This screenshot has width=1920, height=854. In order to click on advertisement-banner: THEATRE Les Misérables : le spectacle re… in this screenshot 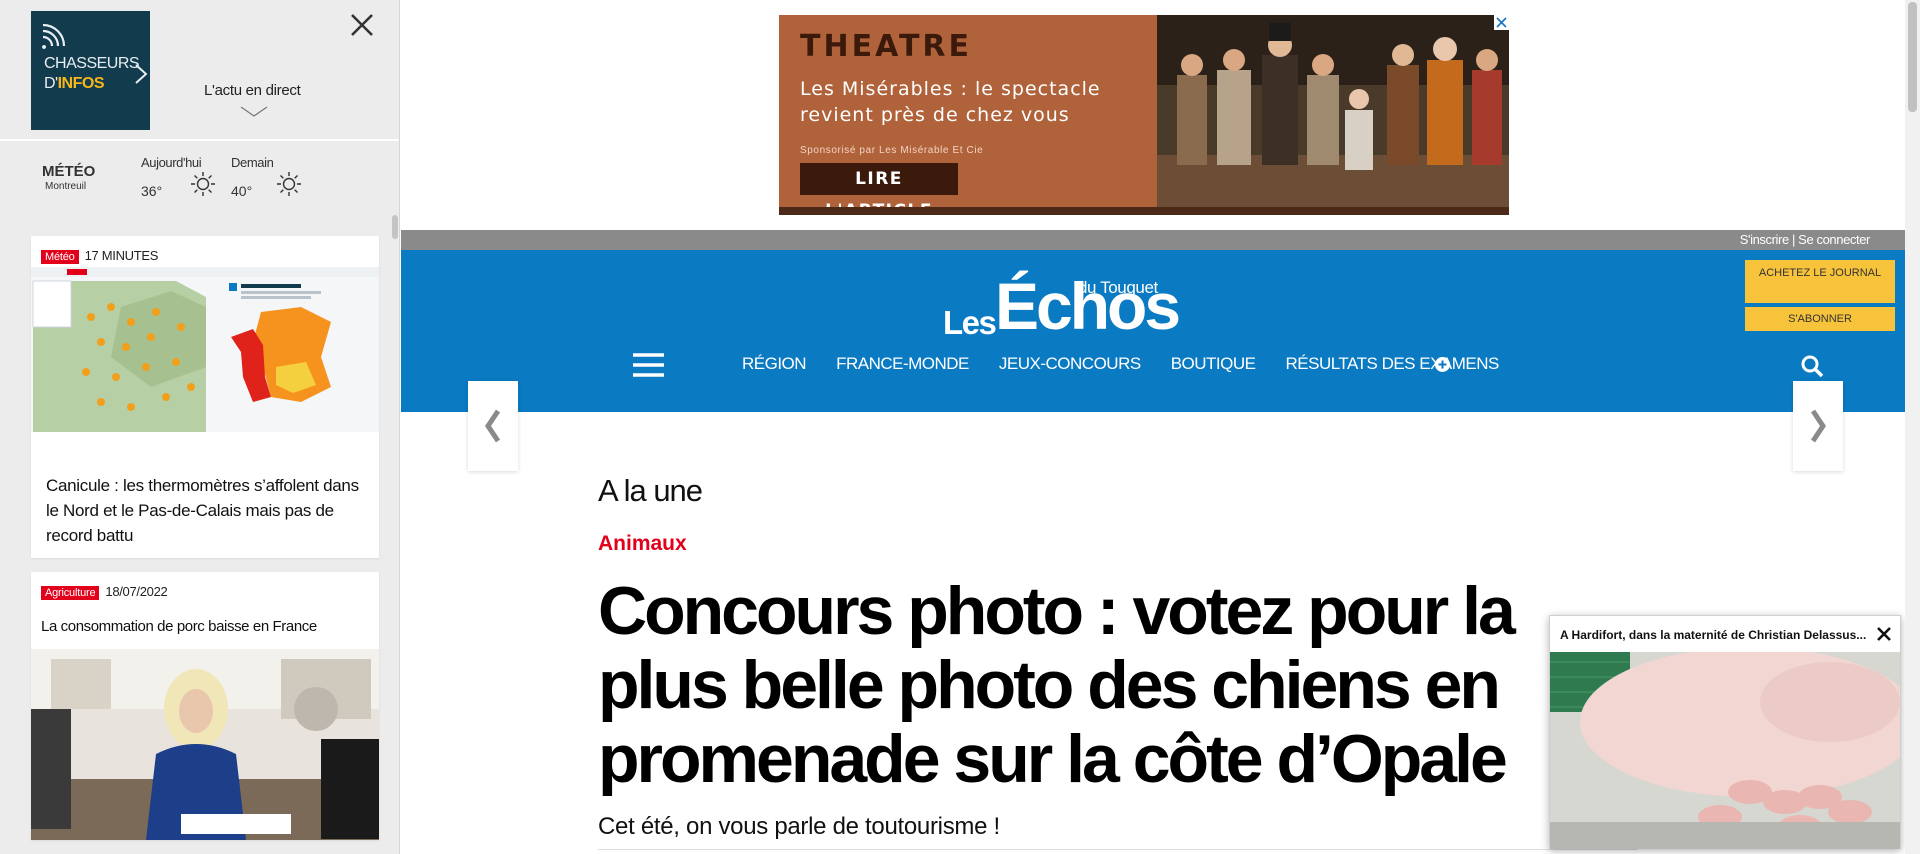, I will do `click(1144, 115)`.